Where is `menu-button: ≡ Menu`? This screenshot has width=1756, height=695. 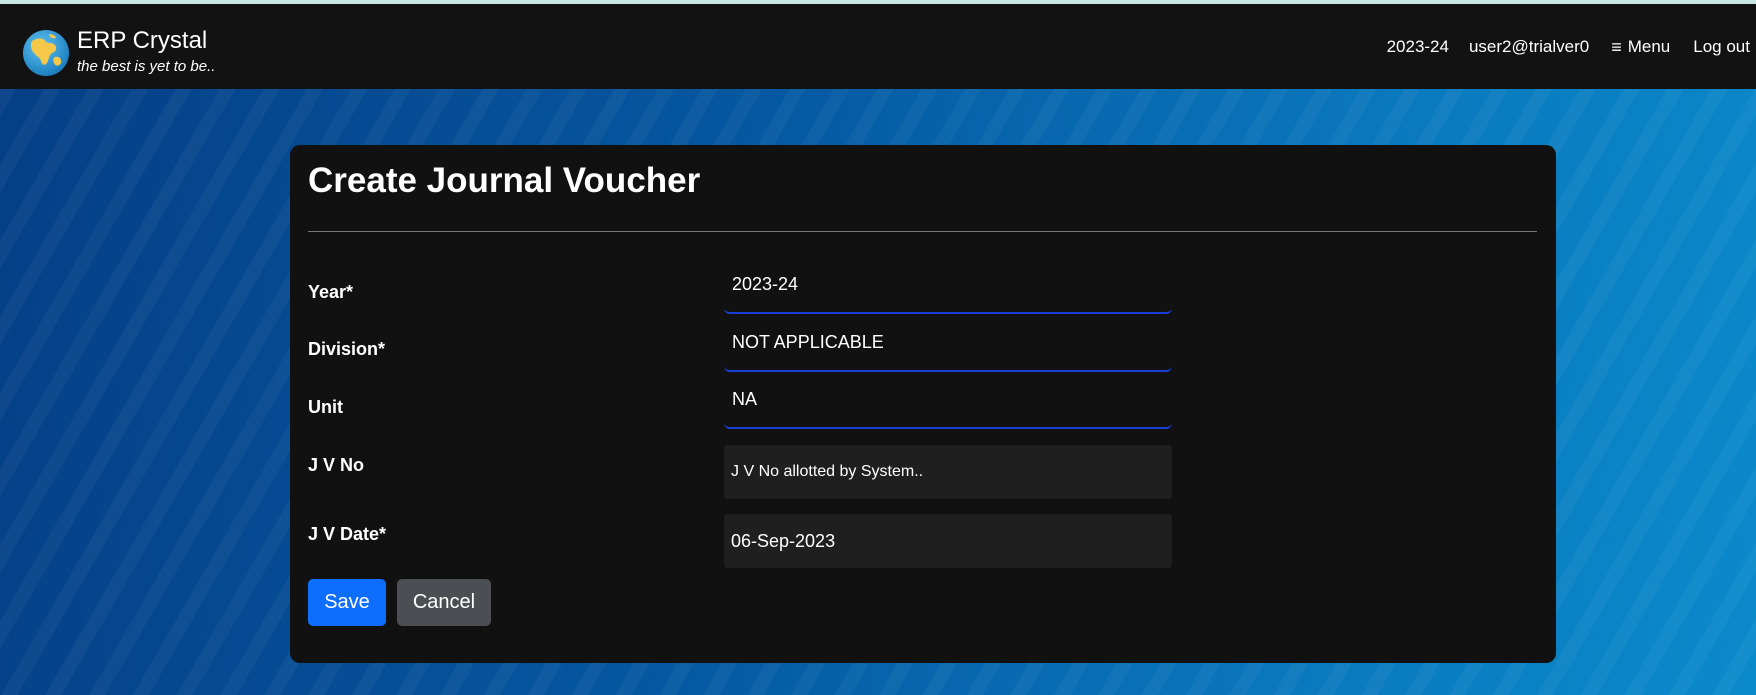
menu-button: ≡ Menu is located at coordinates (1640, 47).